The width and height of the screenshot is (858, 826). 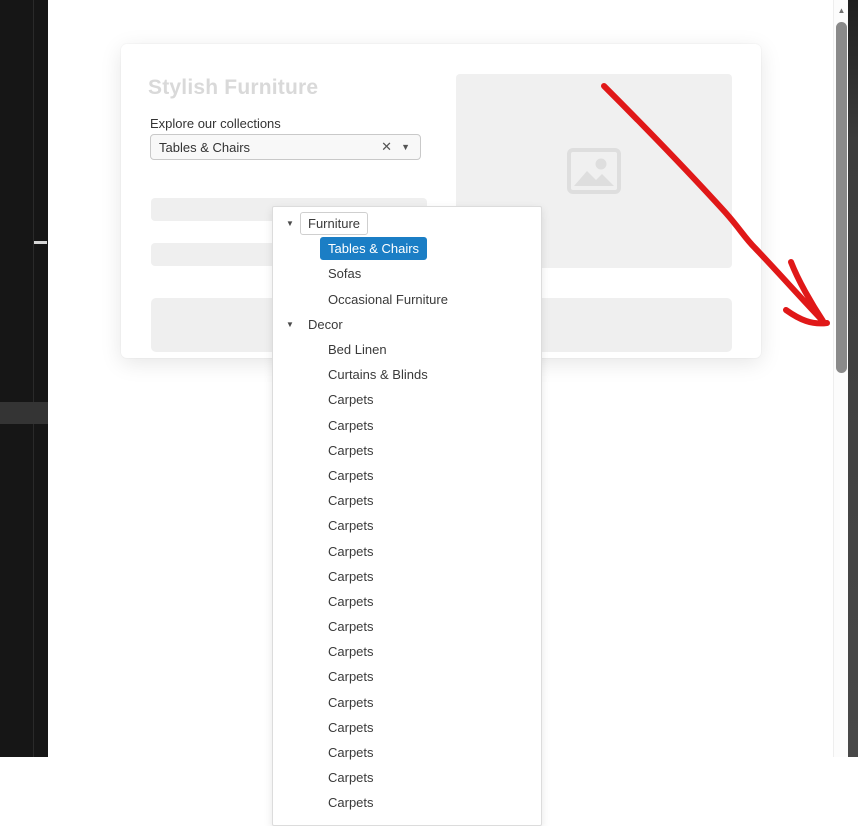 I want to click on clear-icon: ✕, so click(x=389, y=147).